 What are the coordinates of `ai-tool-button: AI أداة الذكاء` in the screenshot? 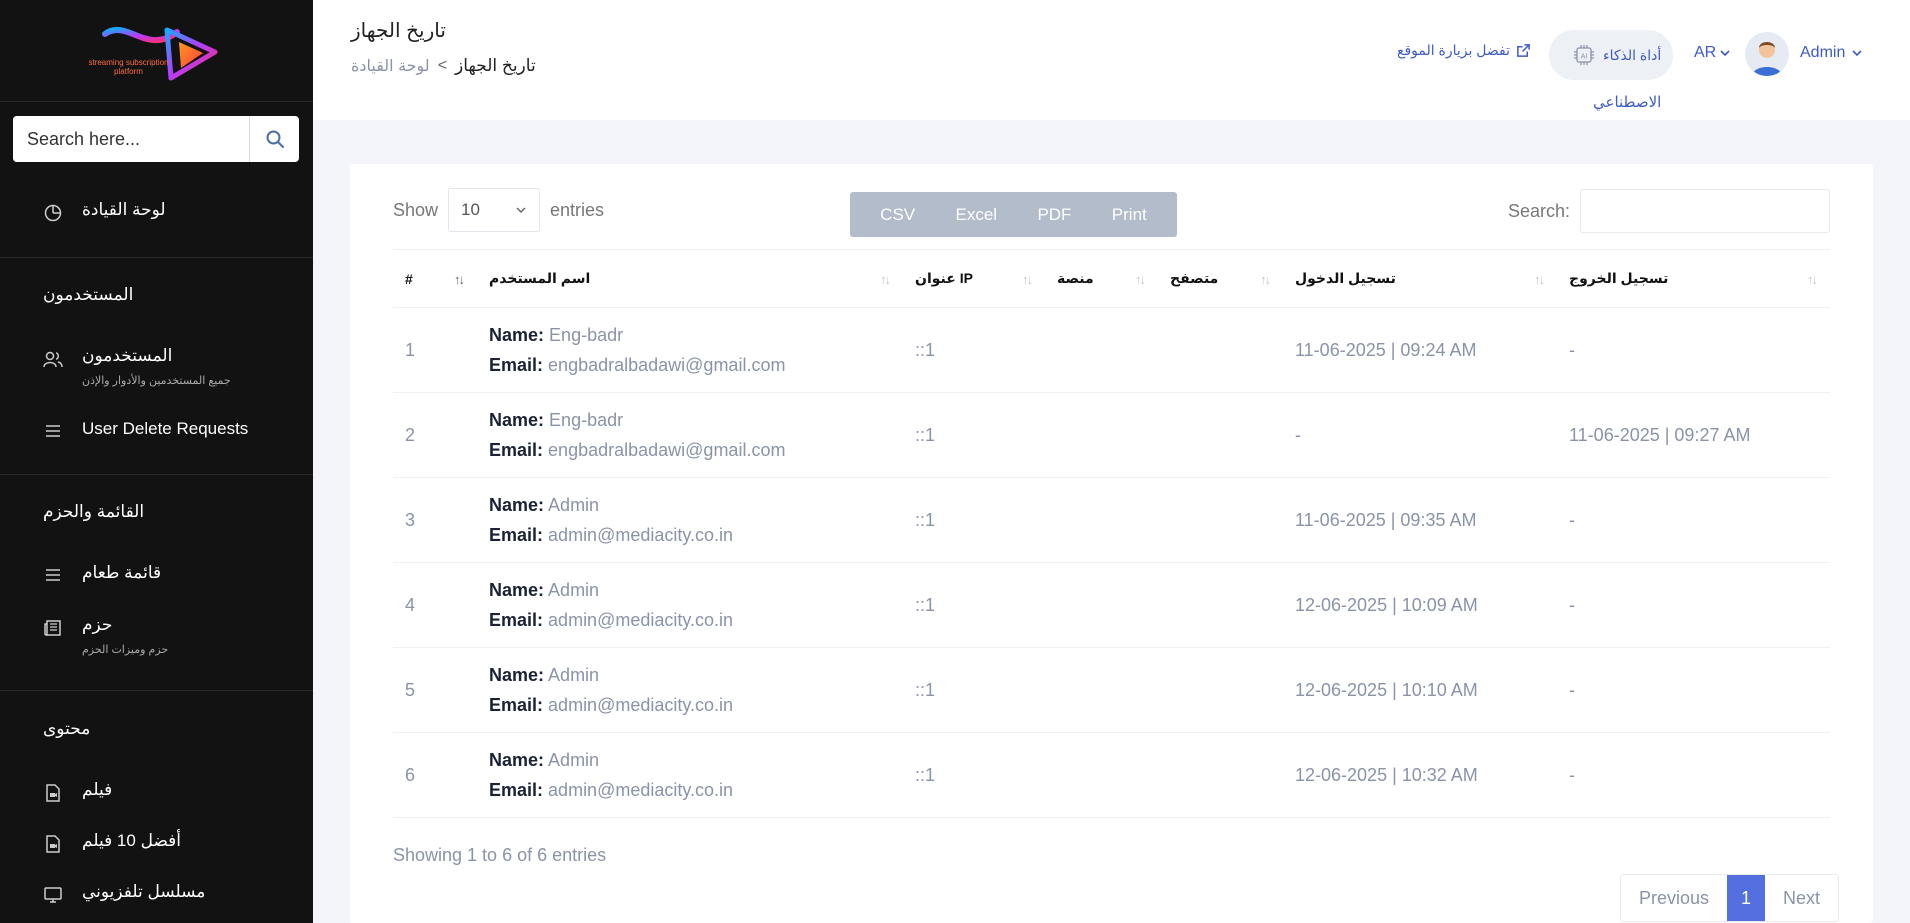 It's located at (1611, 55).